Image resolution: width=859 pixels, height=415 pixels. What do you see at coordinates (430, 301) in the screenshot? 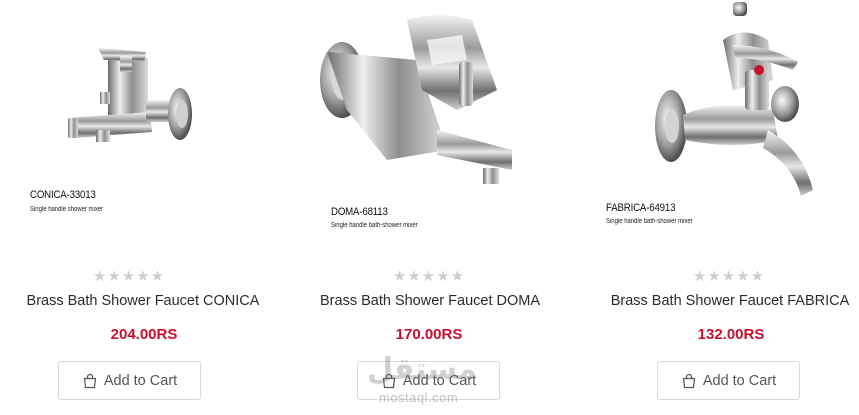
I see `product-title: Brass Bath Shower Faucet DOMA` at bounding box center [430, 301].